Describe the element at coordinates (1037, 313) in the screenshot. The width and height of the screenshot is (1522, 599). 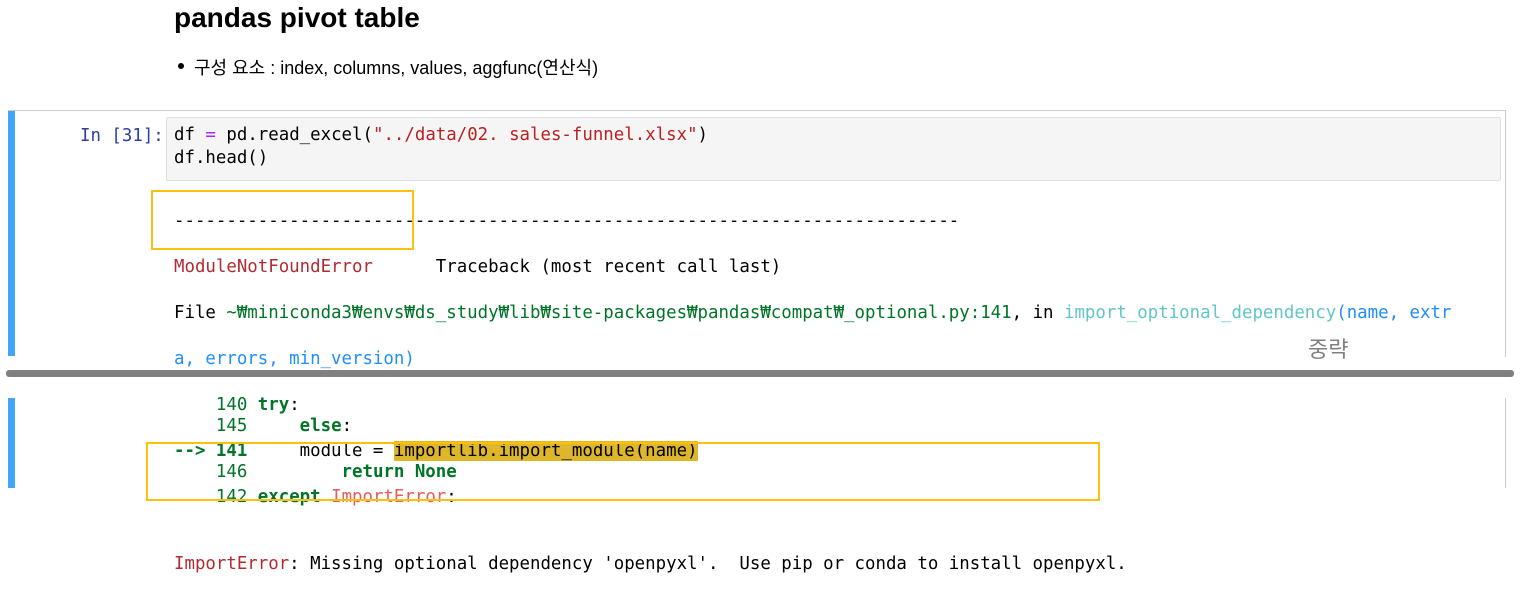
I see `in-text: , in` at that location.